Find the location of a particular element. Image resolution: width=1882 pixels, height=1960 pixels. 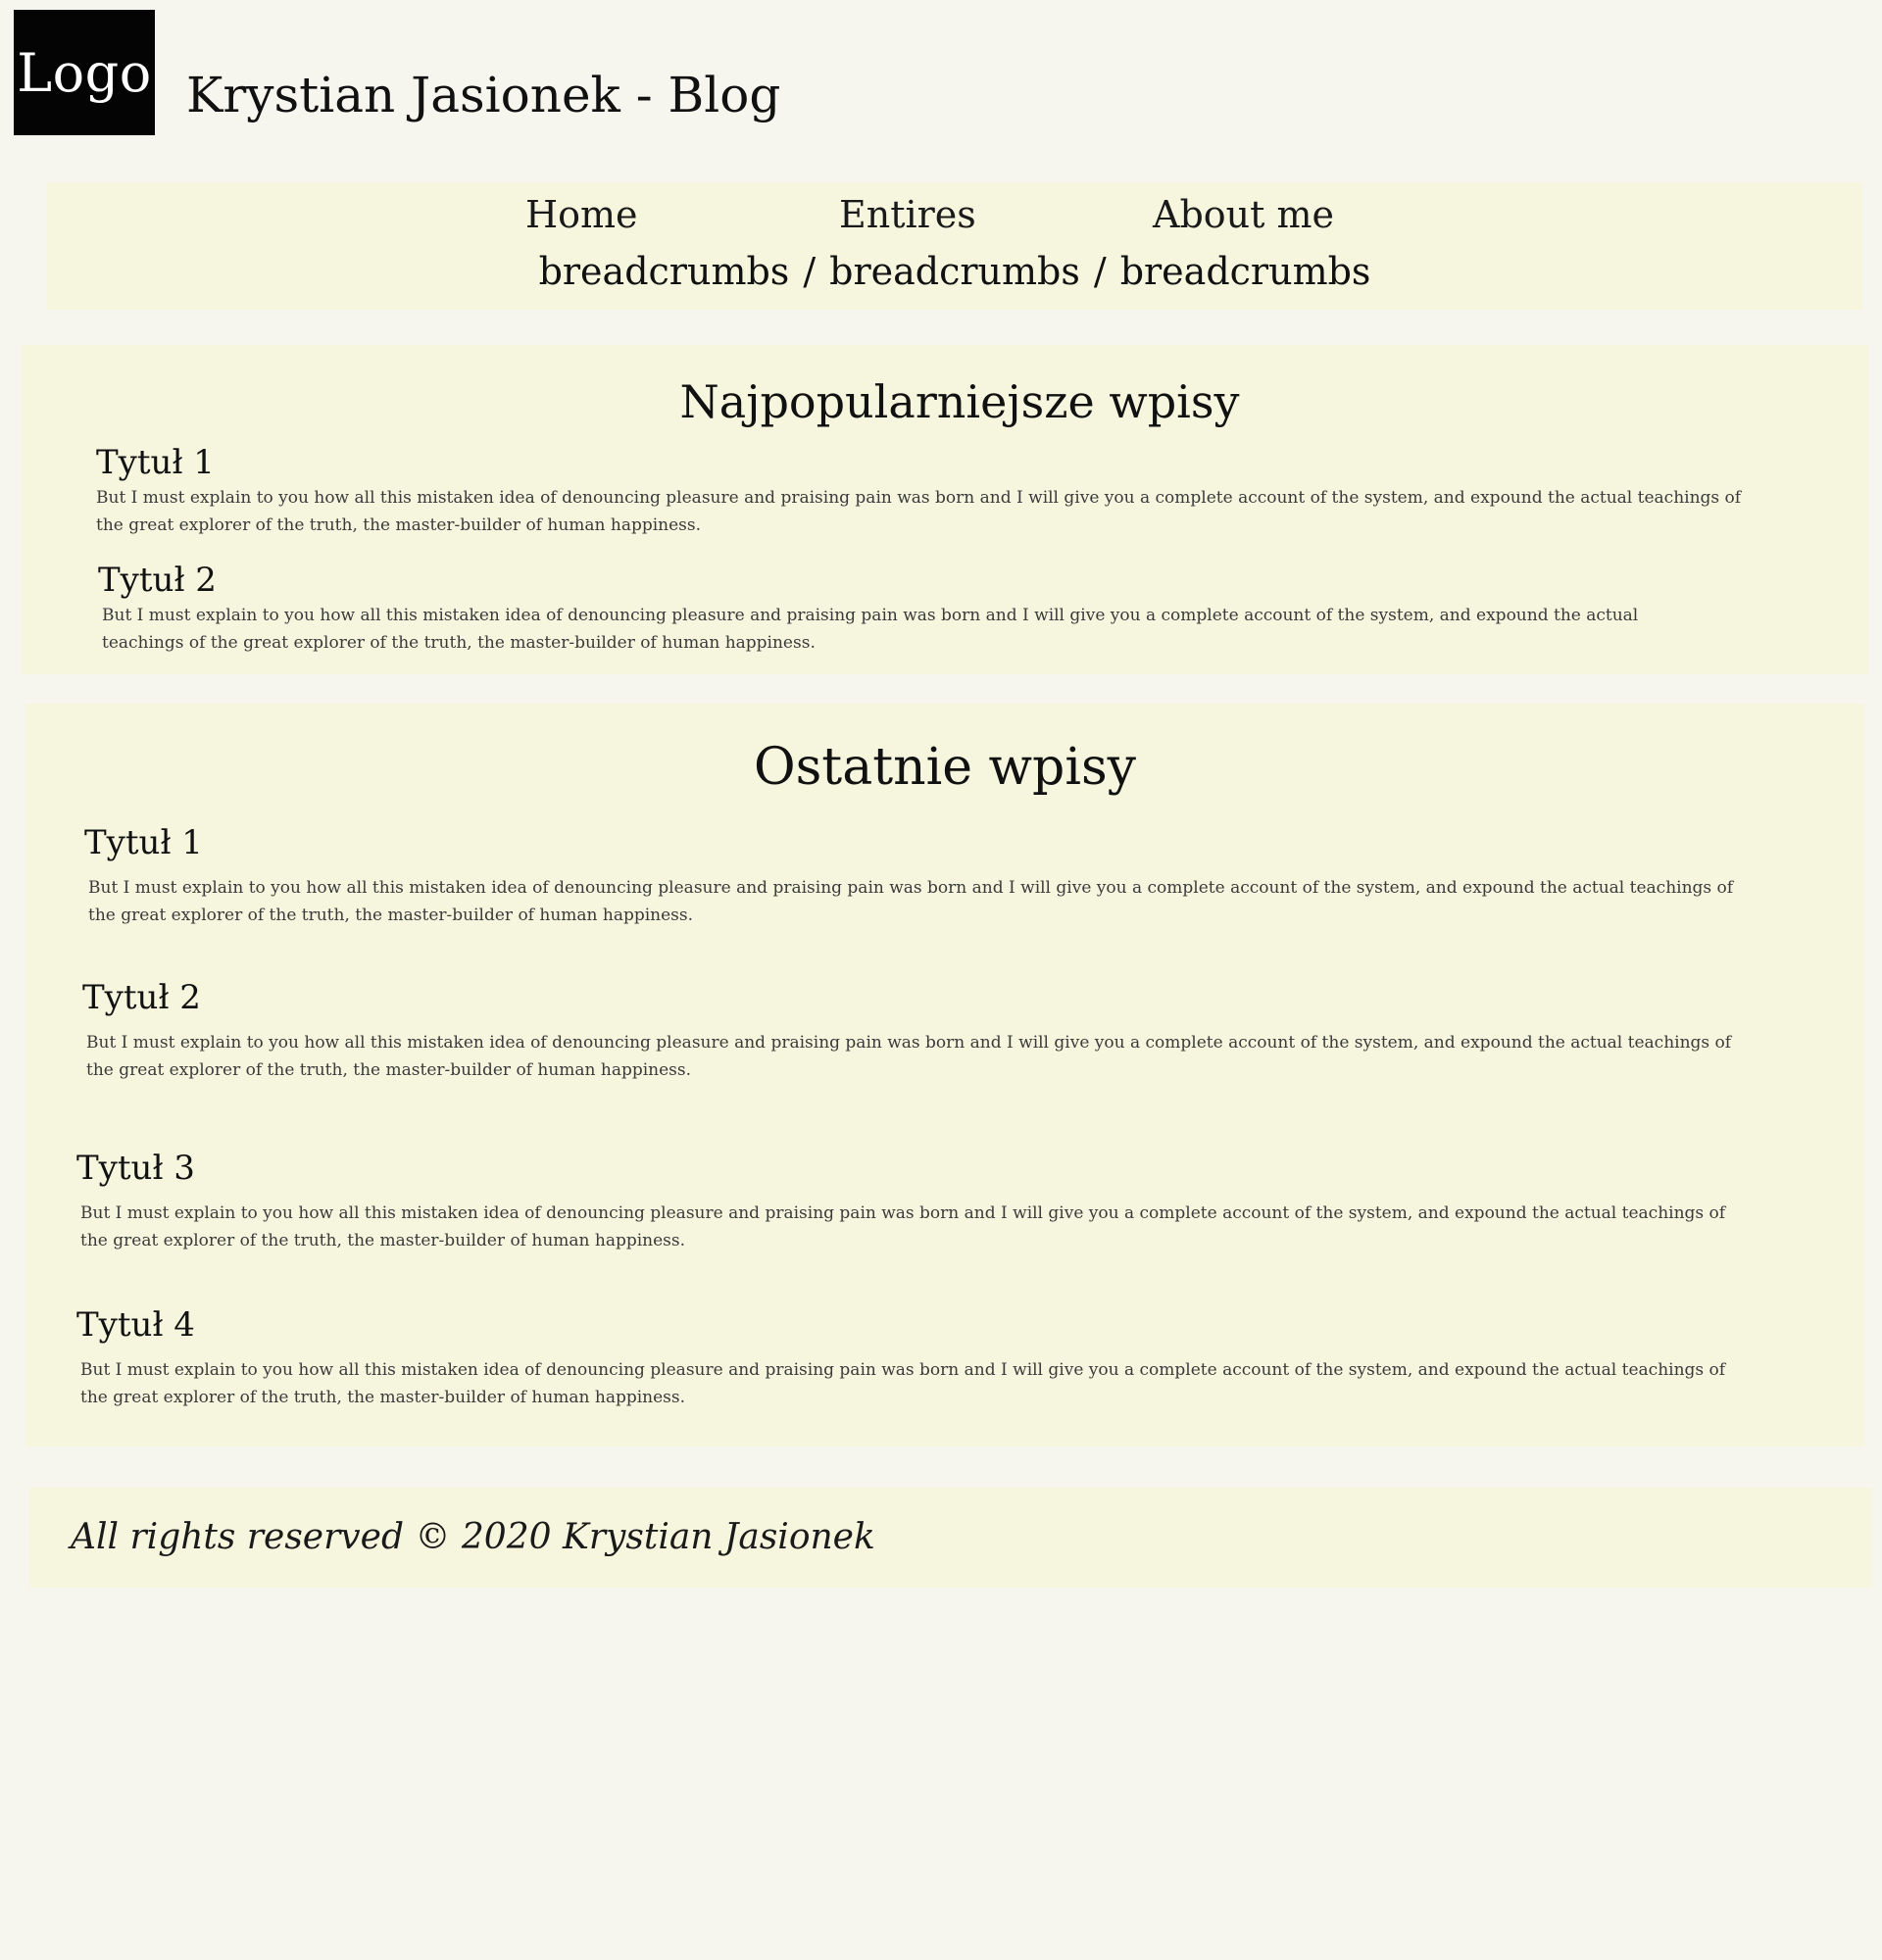

nav-item-home: Home is located at coordinates (582, 214).